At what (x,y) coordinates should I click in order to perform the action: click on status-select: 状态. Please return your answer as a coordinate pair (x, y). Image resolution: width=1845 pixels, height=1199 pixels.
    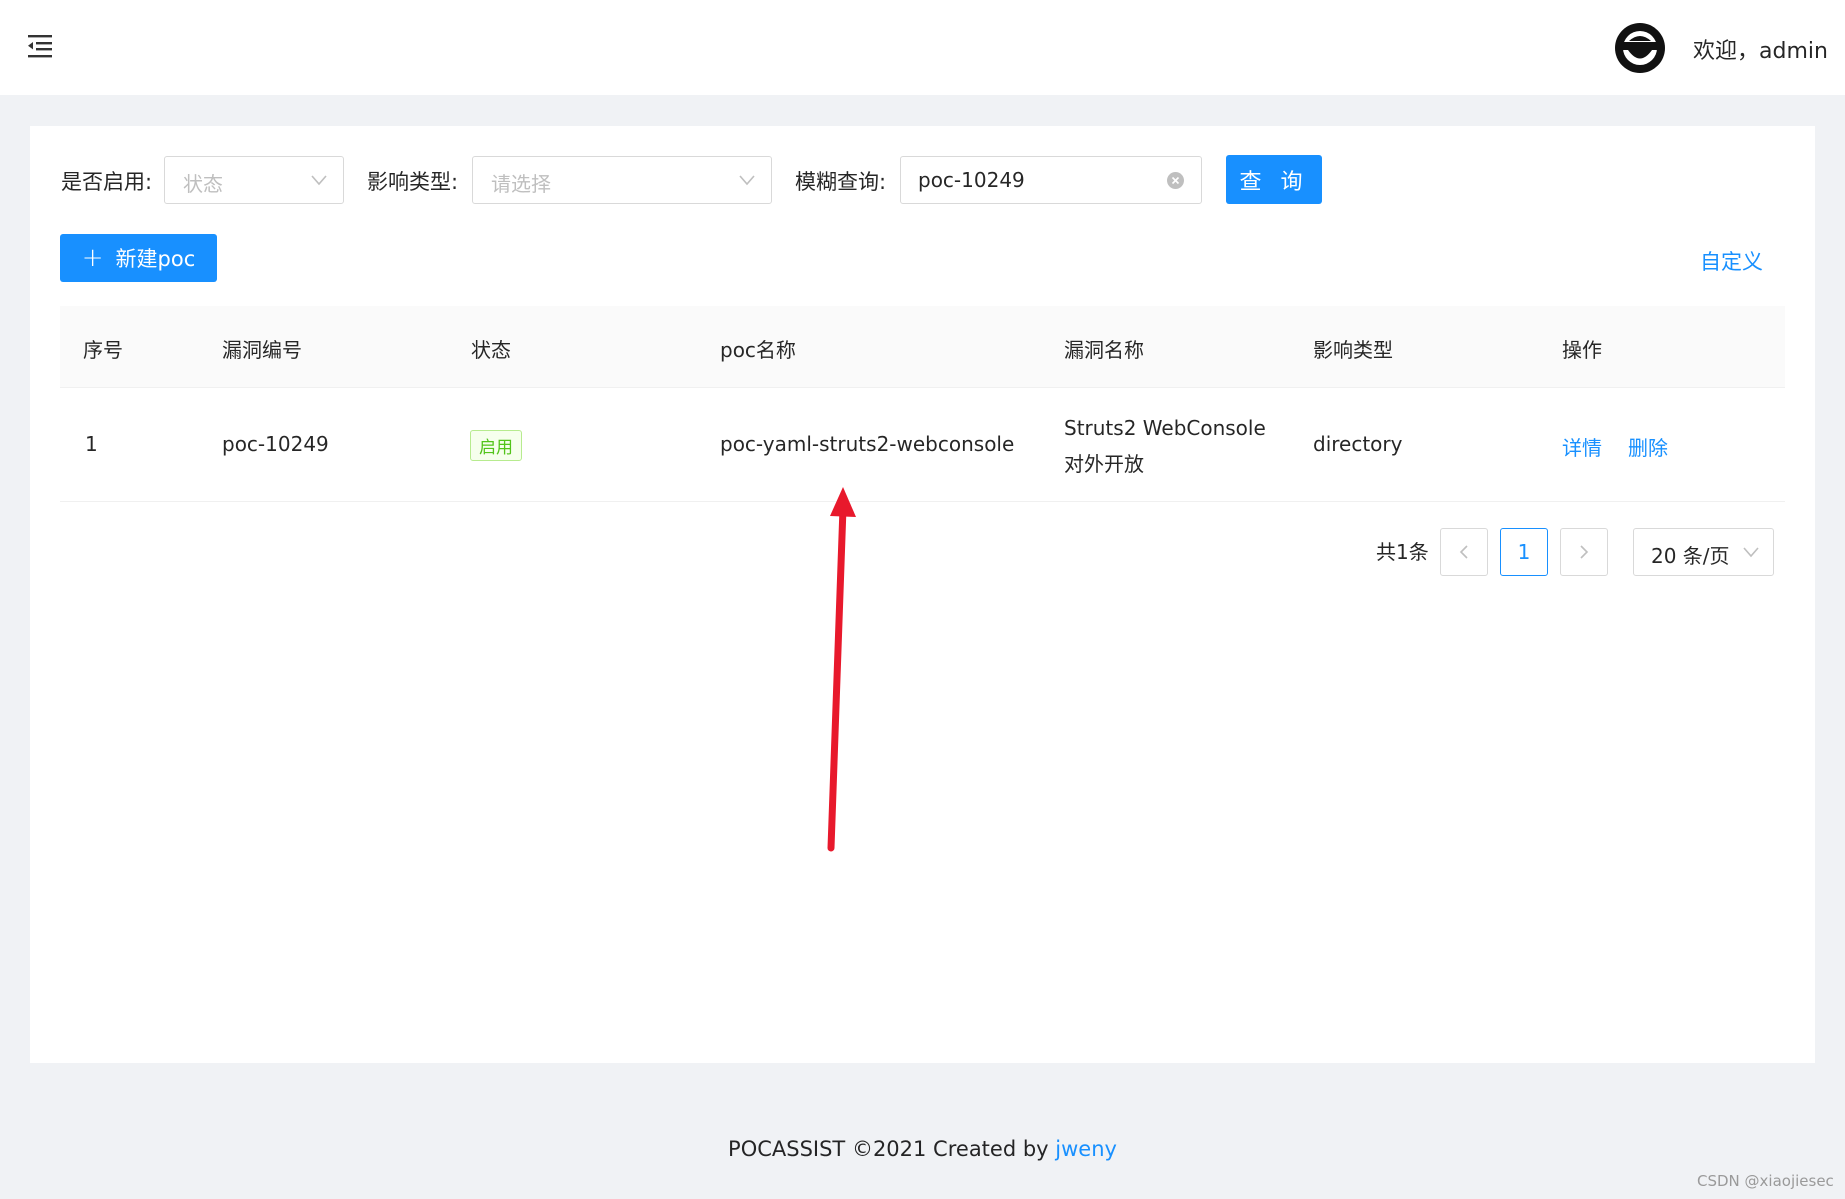
    Looking at the image, I should click on (254, 180).